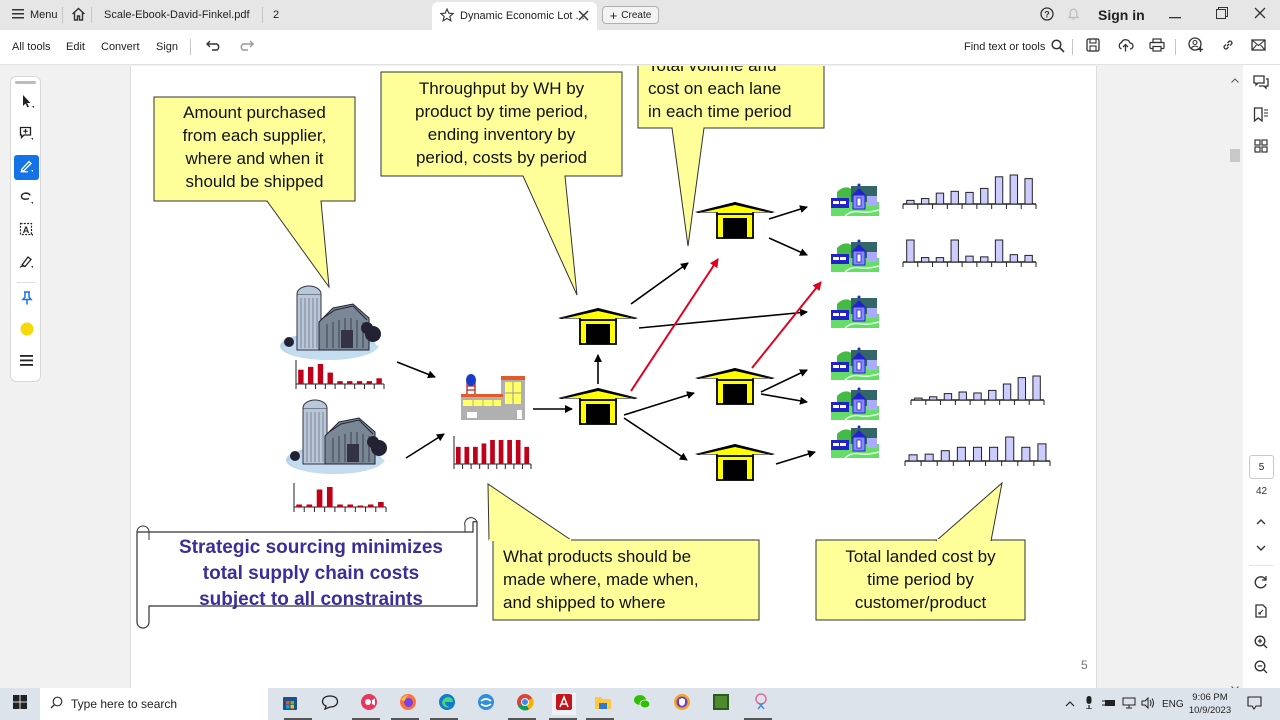  Describe the element at coordinates (1261, 644) in the screenshot. I see `zoom-in-button` at that location.